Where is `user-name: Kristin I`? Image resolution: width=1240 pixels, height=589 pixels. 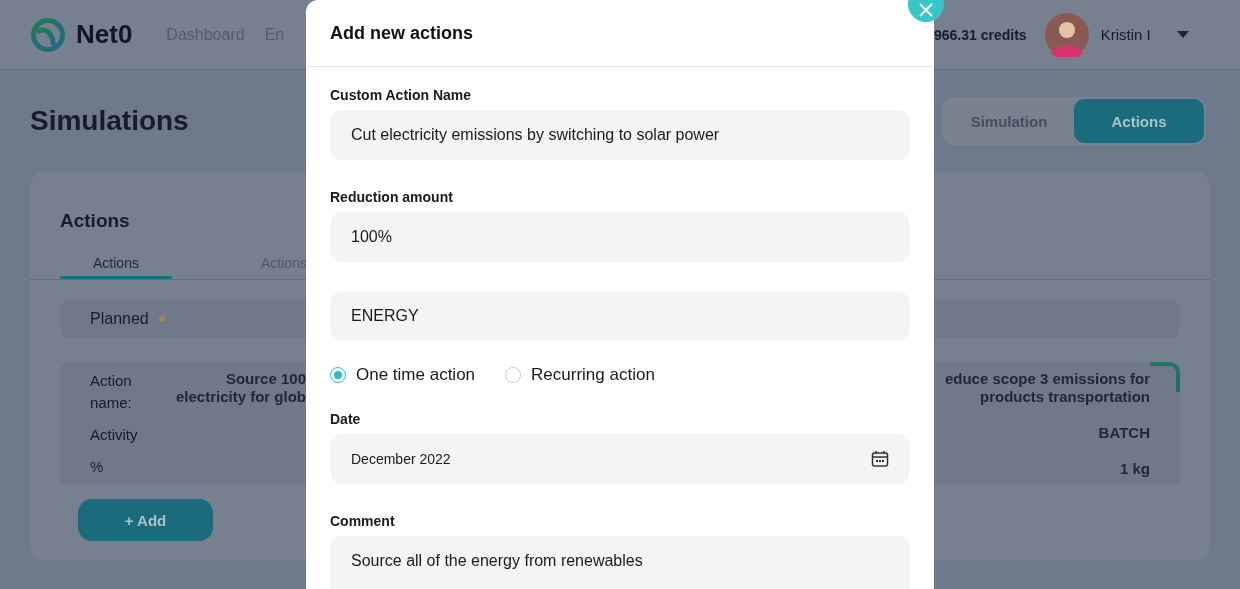
user-name: Kristin I is located at coordinates (1125, 34).